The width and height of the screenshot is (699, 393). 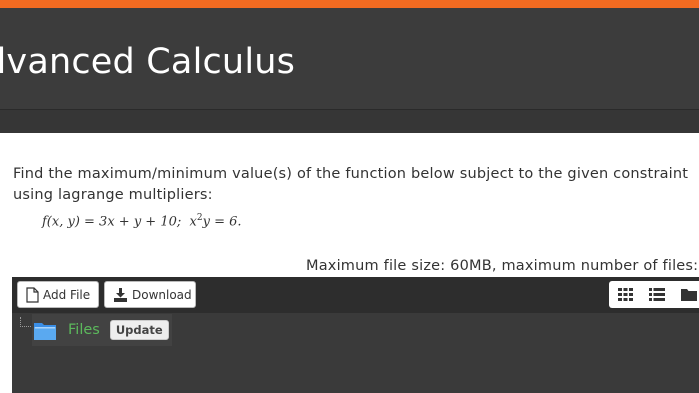 What do you see at coordinates (148, 62) in the screenshot?
I see `course-title: dvanced Calculus` at bounding box center [148, 62].